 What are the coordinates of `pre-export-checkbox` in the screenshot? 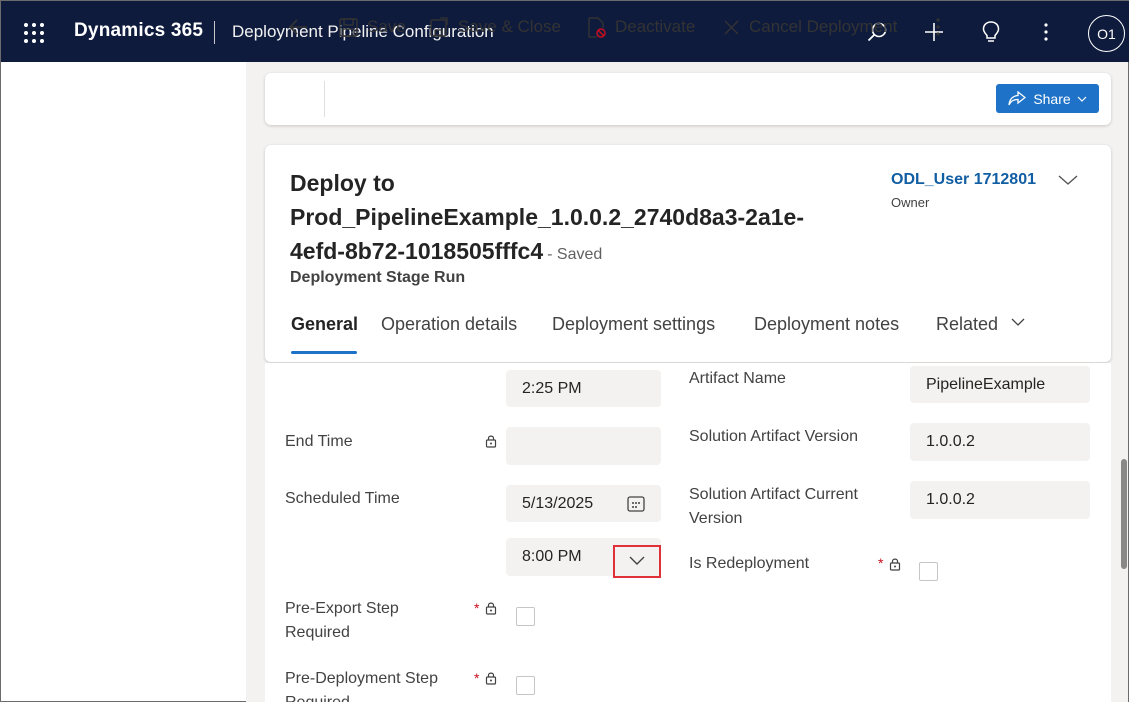 It's located at (525, 616).